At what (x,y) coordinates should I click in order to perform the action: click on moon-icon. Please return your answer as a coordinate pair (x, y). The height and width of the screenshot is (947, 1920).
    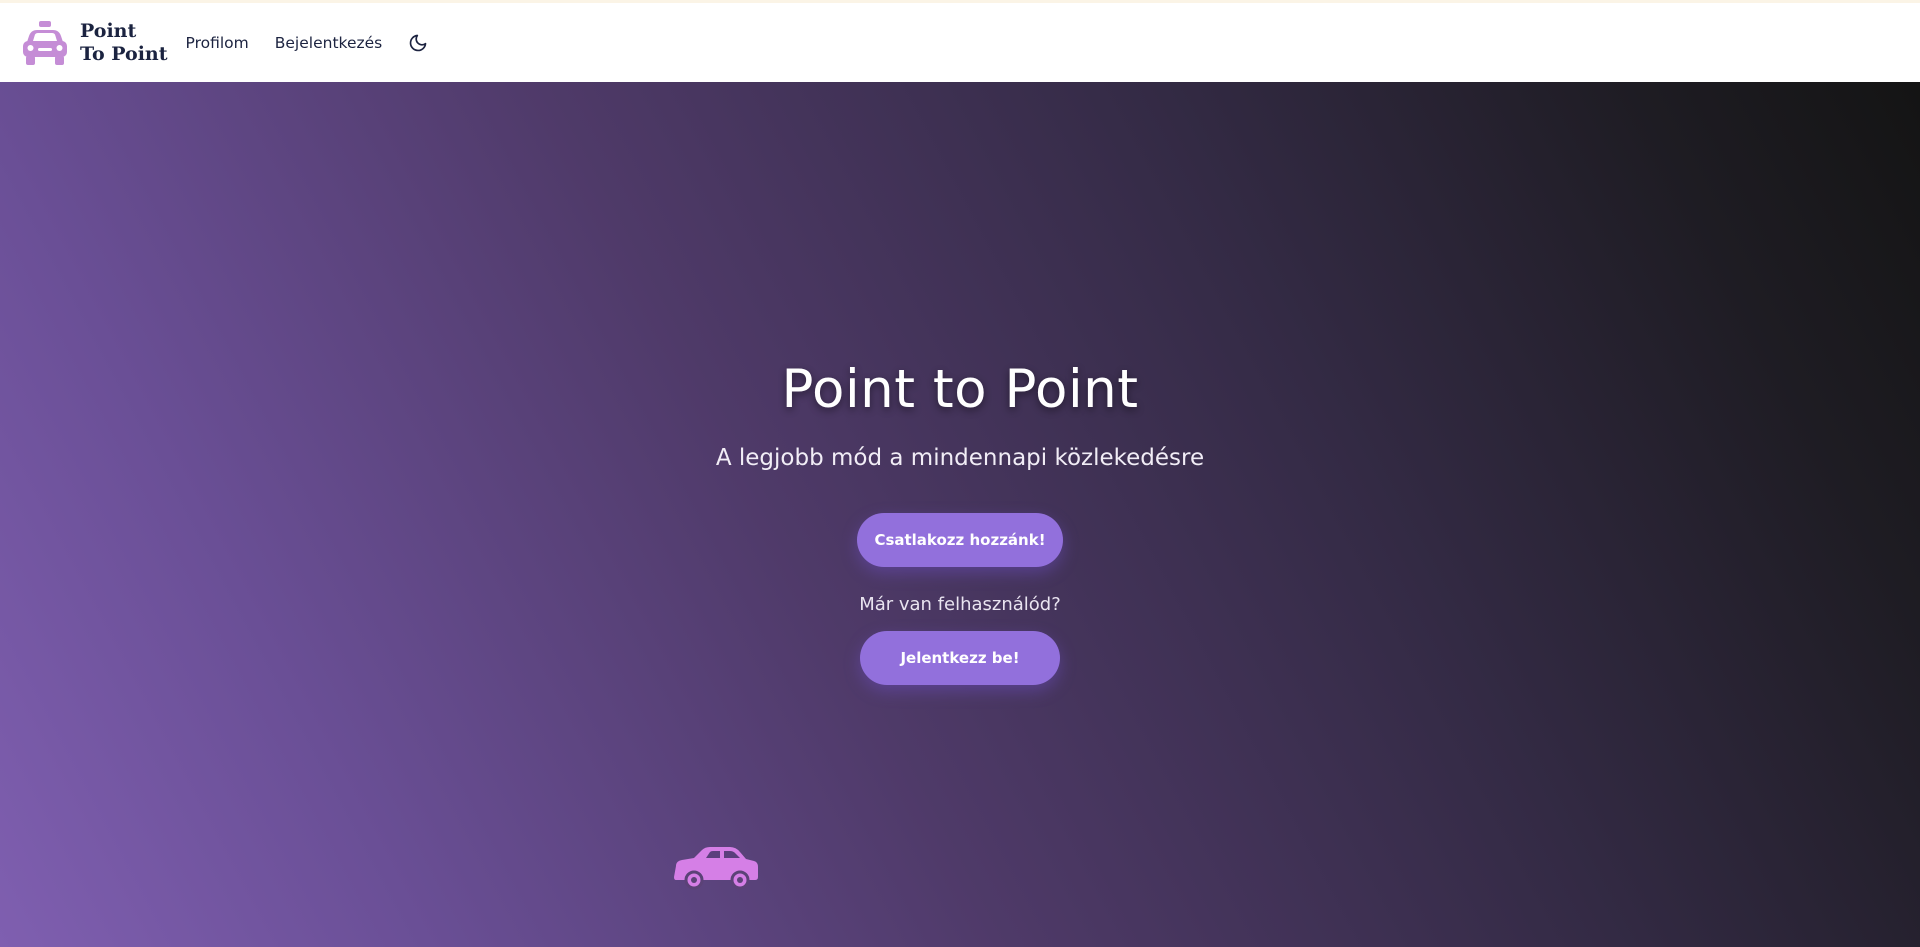
    Looking at the image, I should click on (418, 42).